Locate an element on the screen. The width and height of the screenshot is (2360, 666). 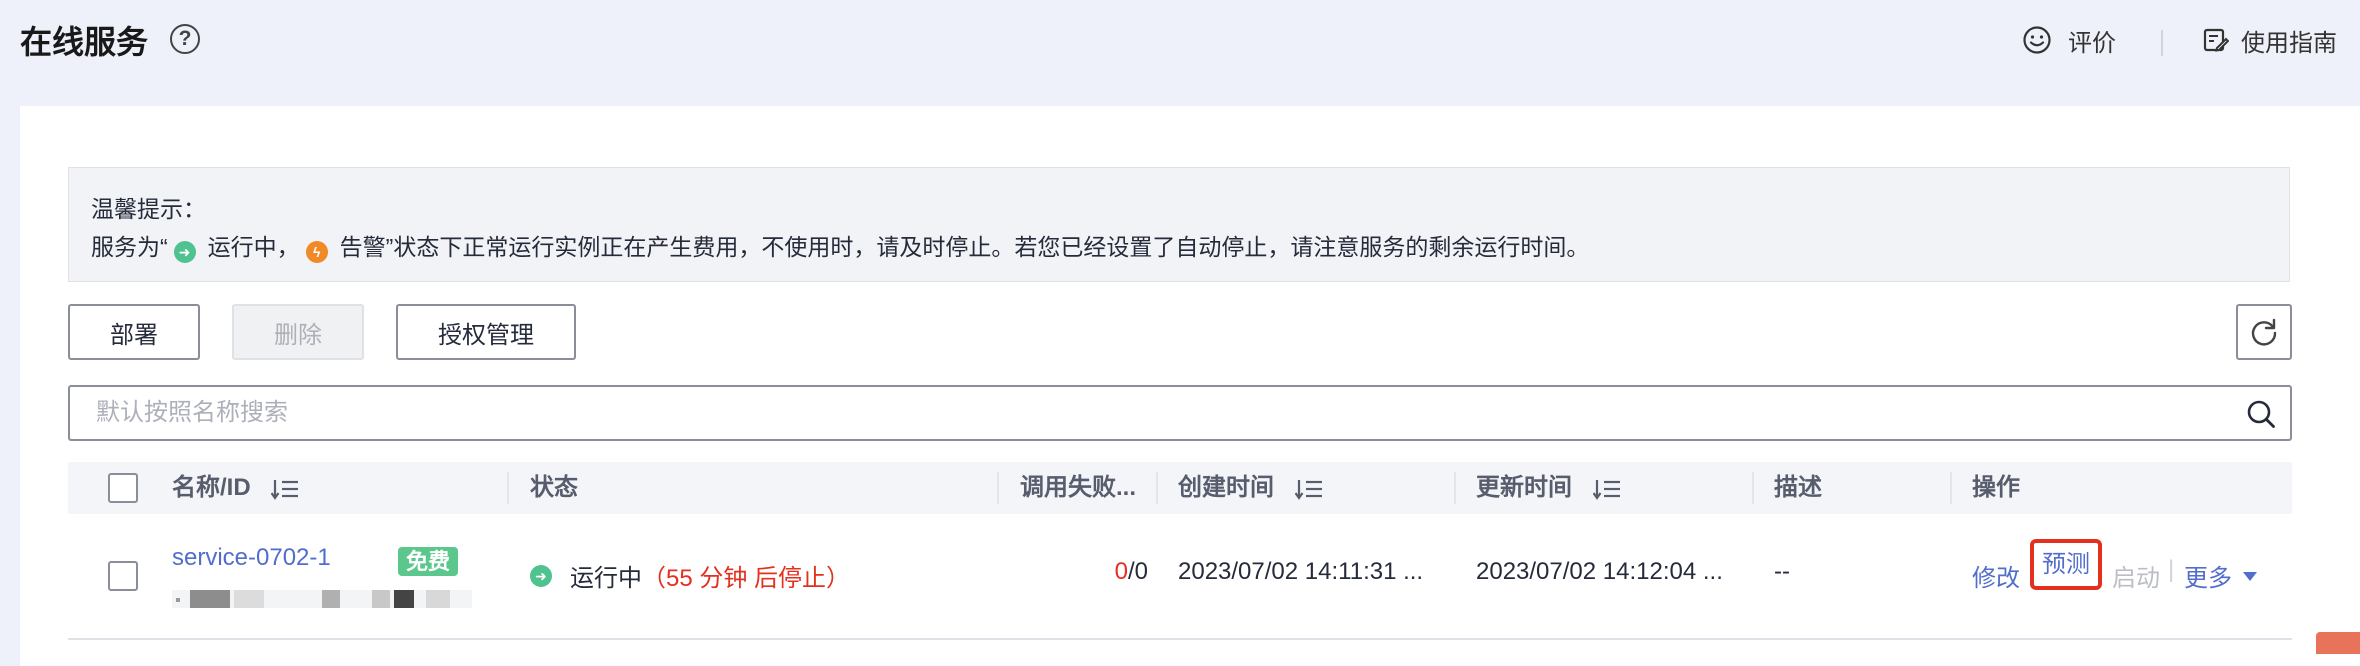
predict-link-wrapper: 预测 is located at coordinates (2066, 564).